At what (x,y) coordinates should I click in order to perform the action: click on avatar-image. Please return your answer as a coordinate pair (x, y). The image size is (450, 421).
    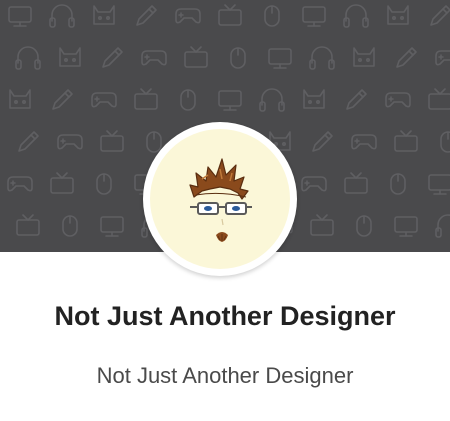
    Looking at the image, I should click on (220, 199).